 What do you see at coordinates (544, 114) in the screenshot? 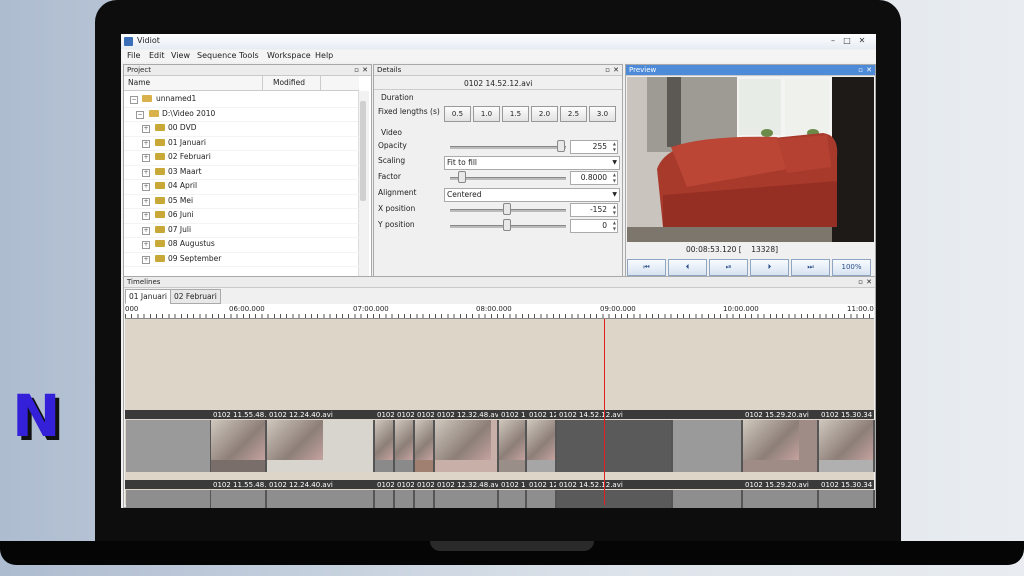
I see `fixed-length-button: 2.0` at bounding box center [544, 114].